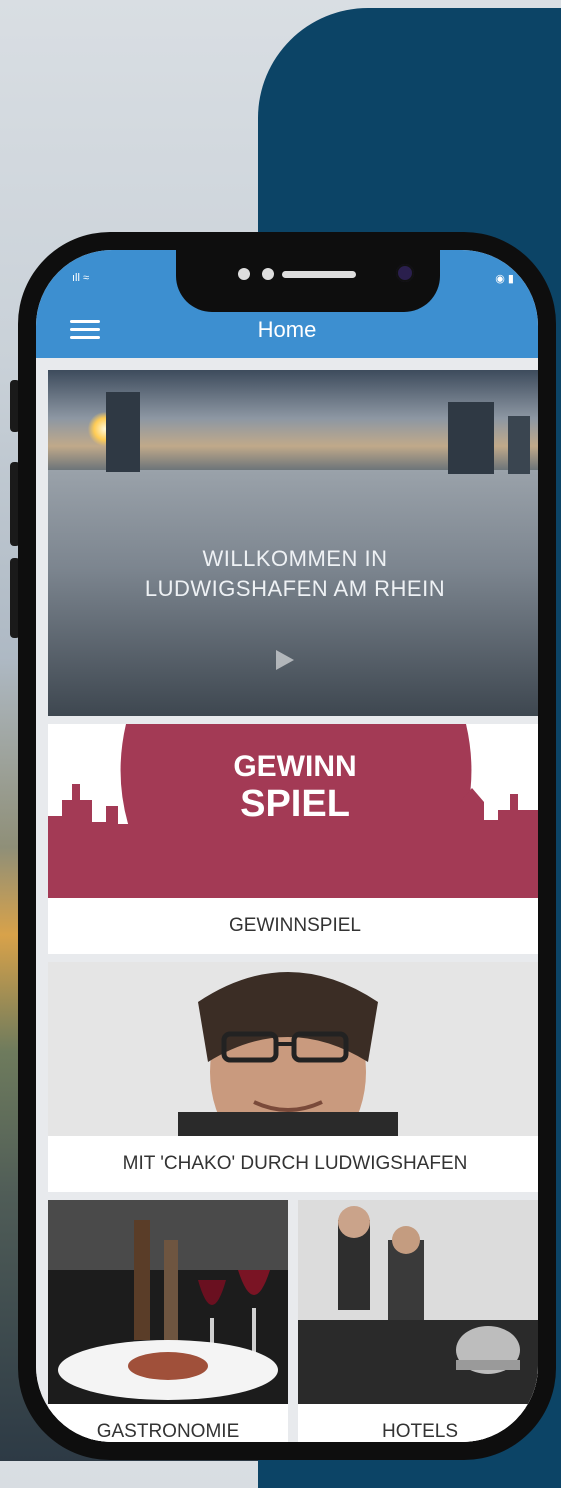 The image size is (561, 1488). I want to click on gastronomie-image, so click(168, 1304).